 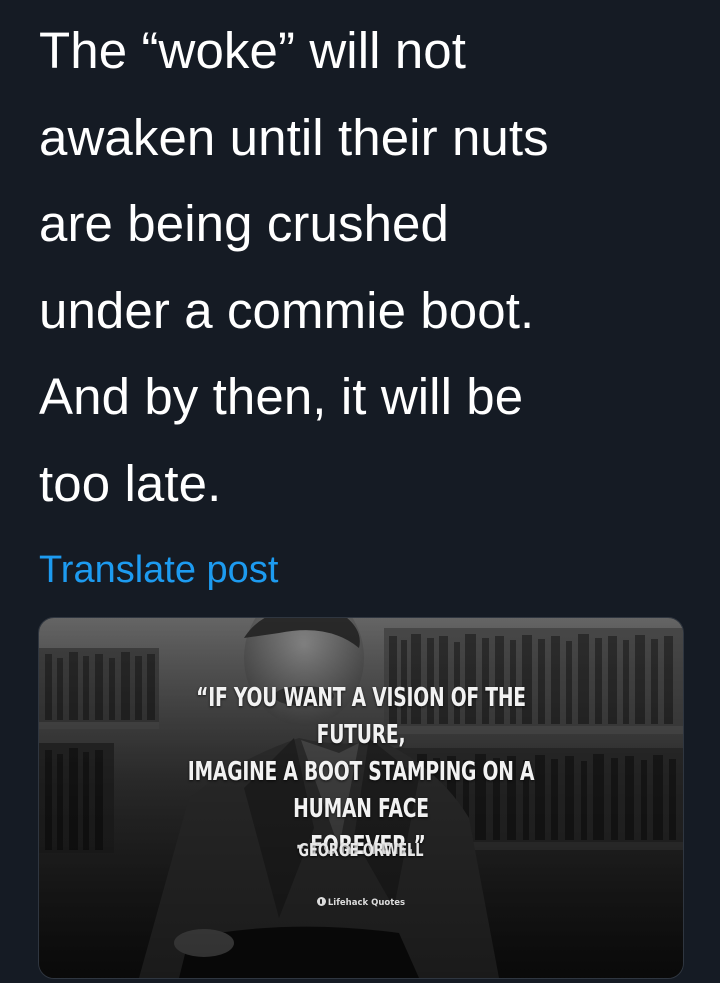 What do you see at coordinates (361, 850) in the screenshot?
I see `quote-author: George Orwell` at bounding box center [361, 850].